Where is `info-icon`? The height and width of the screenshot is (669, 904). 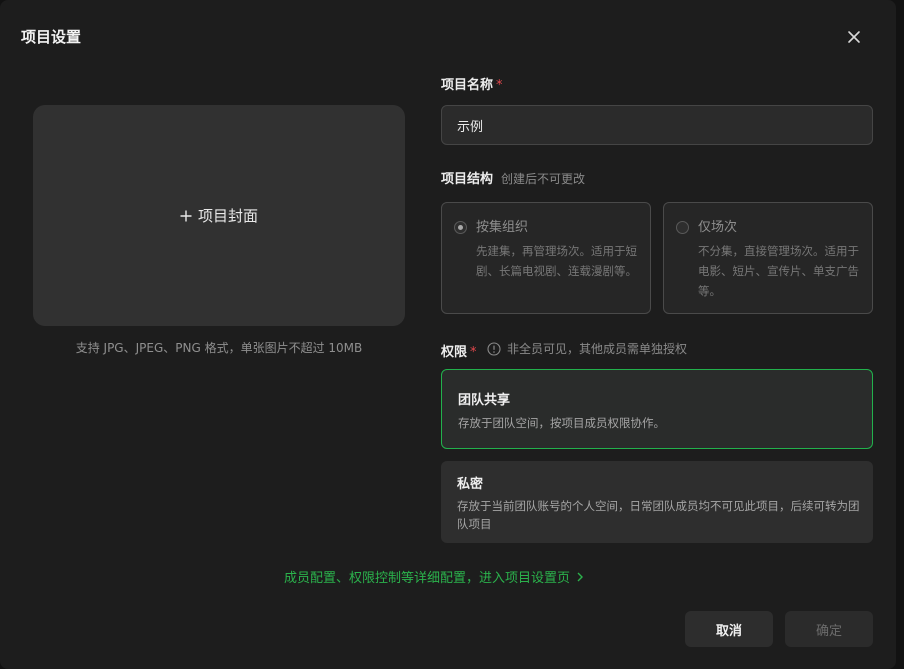
info-icon is located at coordinates (494, 349).